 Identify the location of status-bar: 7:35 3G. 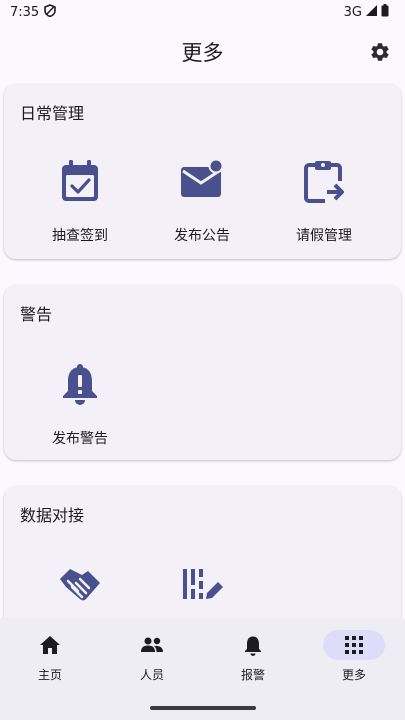
(202, 12).